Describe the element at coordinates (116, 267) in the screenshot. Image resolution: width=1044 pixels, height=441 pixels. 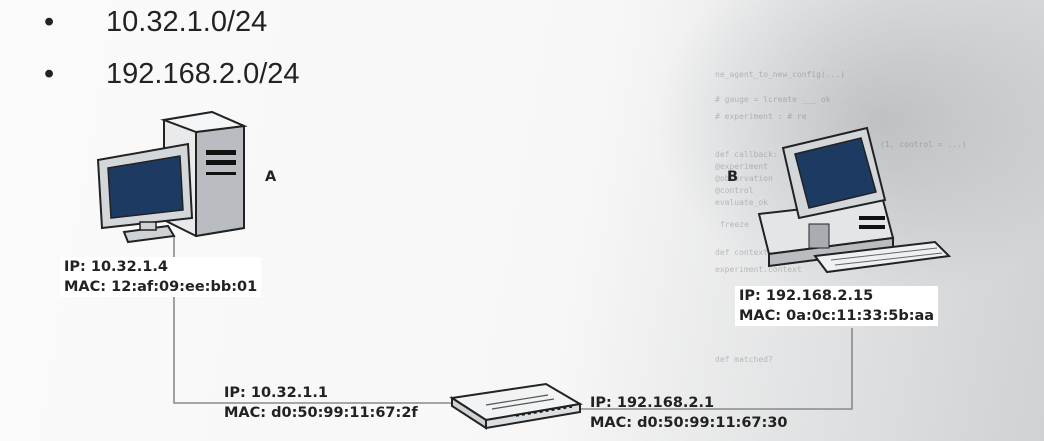
I see `host-a-ip: IP: 10.32.1.4` at that location.